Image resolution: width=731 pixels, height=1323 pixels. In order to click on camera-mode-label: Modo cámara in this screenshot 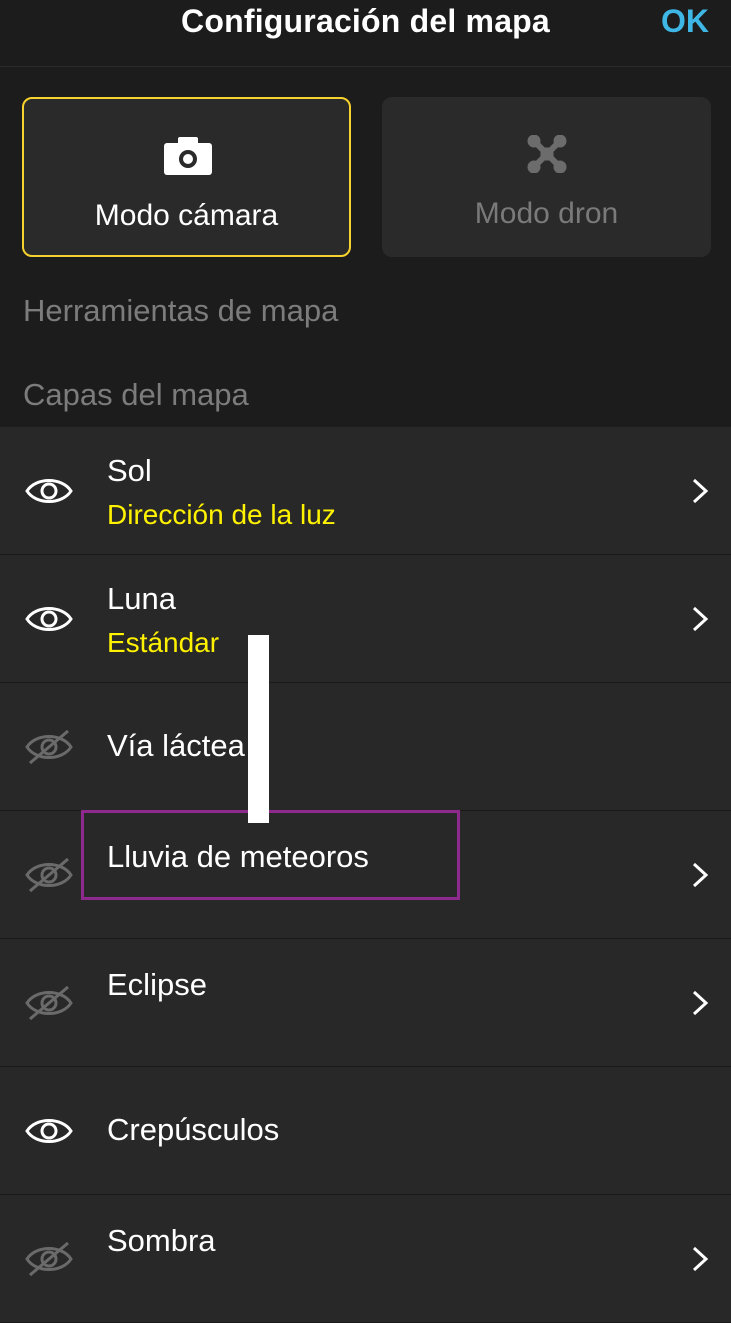, I will do `click(186, 215)`.